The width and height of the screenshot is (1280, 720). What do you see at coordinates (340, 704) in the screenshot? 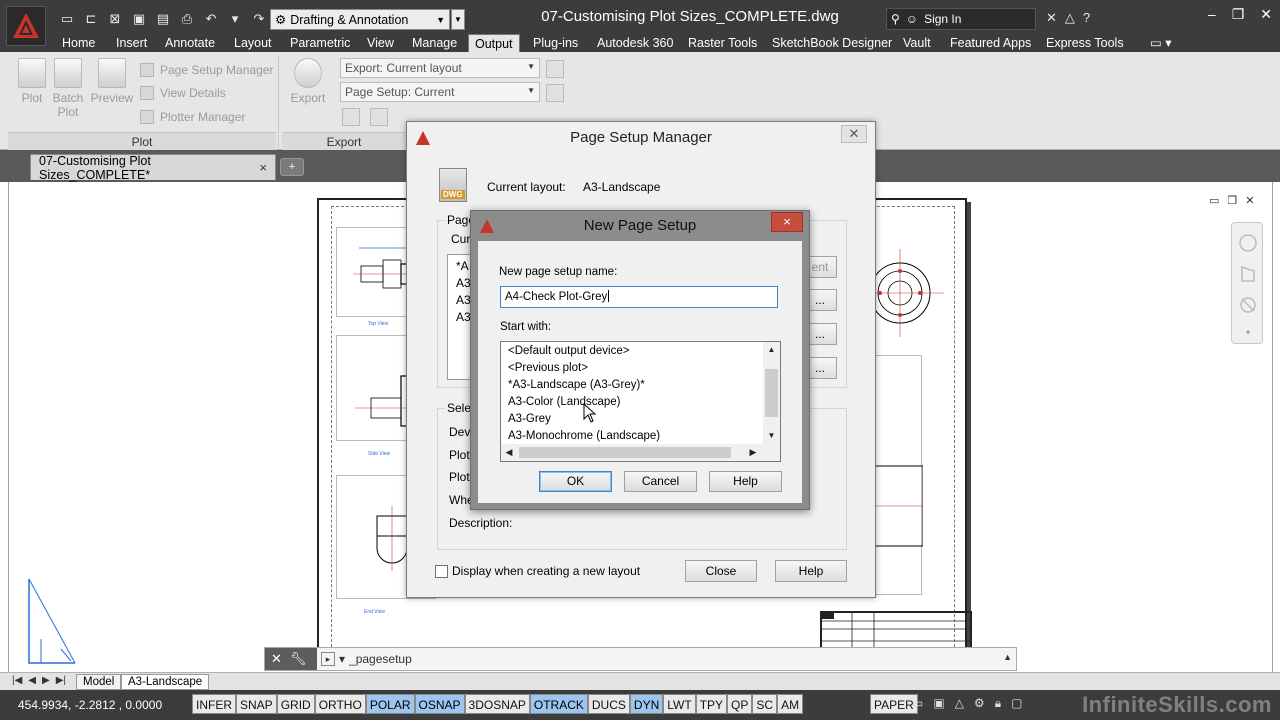
I see `toggle-ortho: ORTHO` at bounding box center [340, 704].